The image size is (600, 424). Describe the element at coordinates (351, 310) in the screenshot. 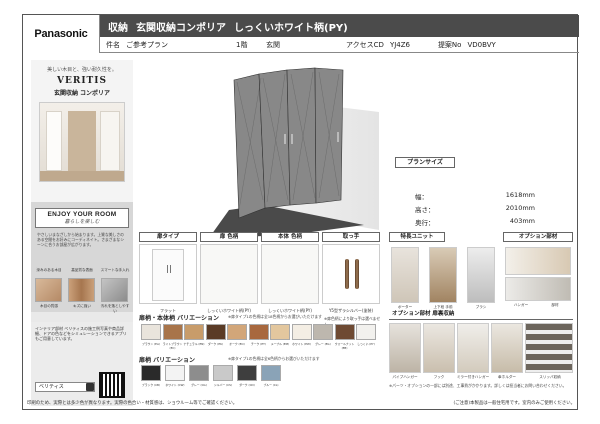

I see `handle-caption: Y5型ザラシルバー(塗装)` at that location.